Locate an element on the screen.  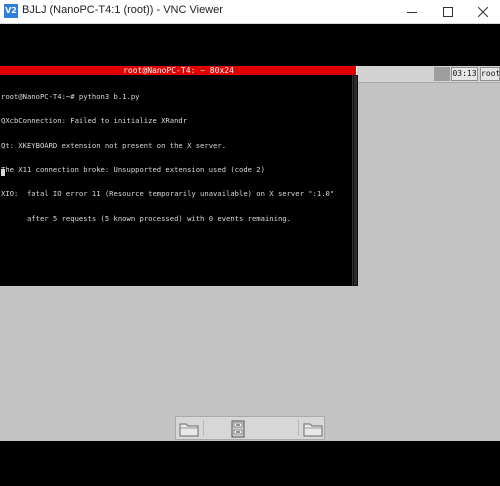
bottom-dock is located at coordinates (250, 428).